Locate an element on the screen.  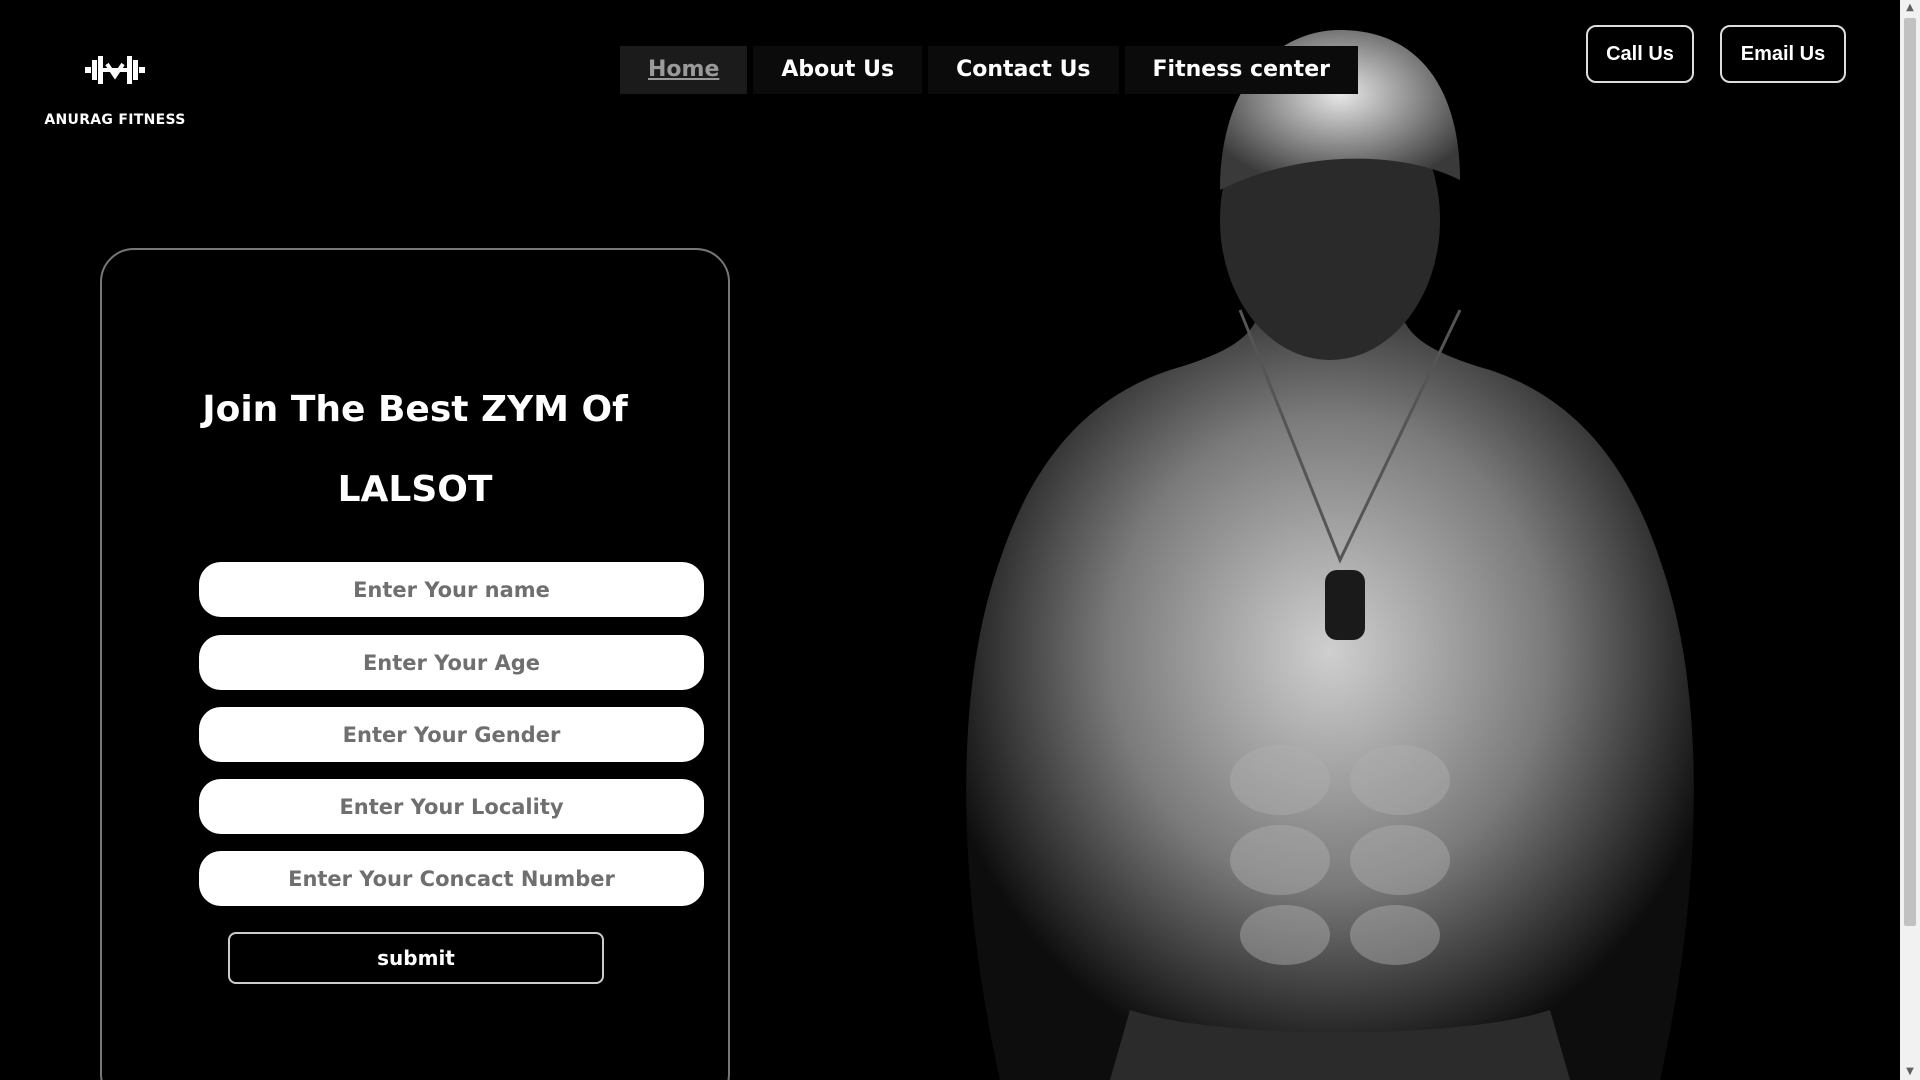
email-us-button: Email Us is located at coordinates (1783, 54).